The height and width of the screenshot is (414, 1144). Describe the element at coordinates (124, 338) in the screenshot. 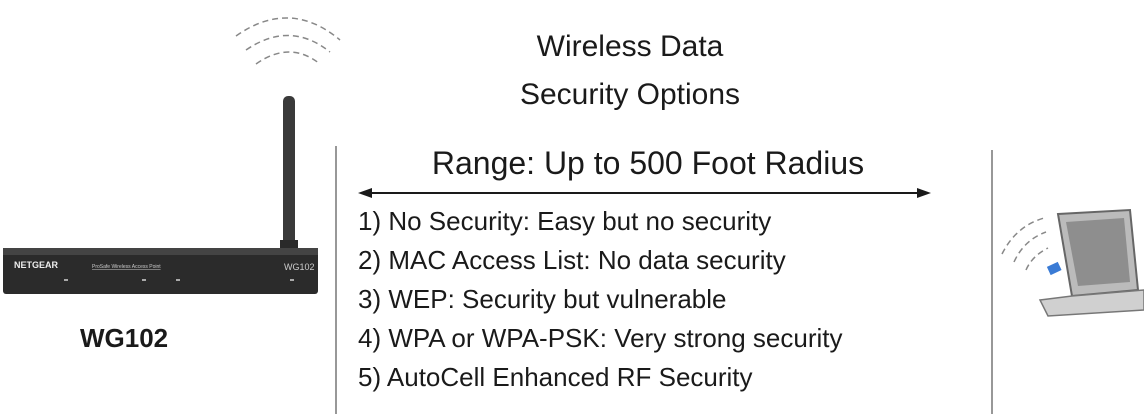

I see `device-model-label: WG102` at that location.